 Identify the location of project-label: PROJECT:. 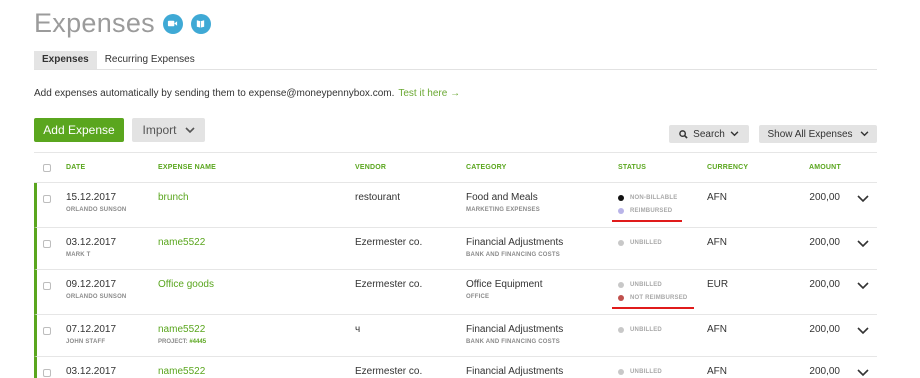
(173, 342).